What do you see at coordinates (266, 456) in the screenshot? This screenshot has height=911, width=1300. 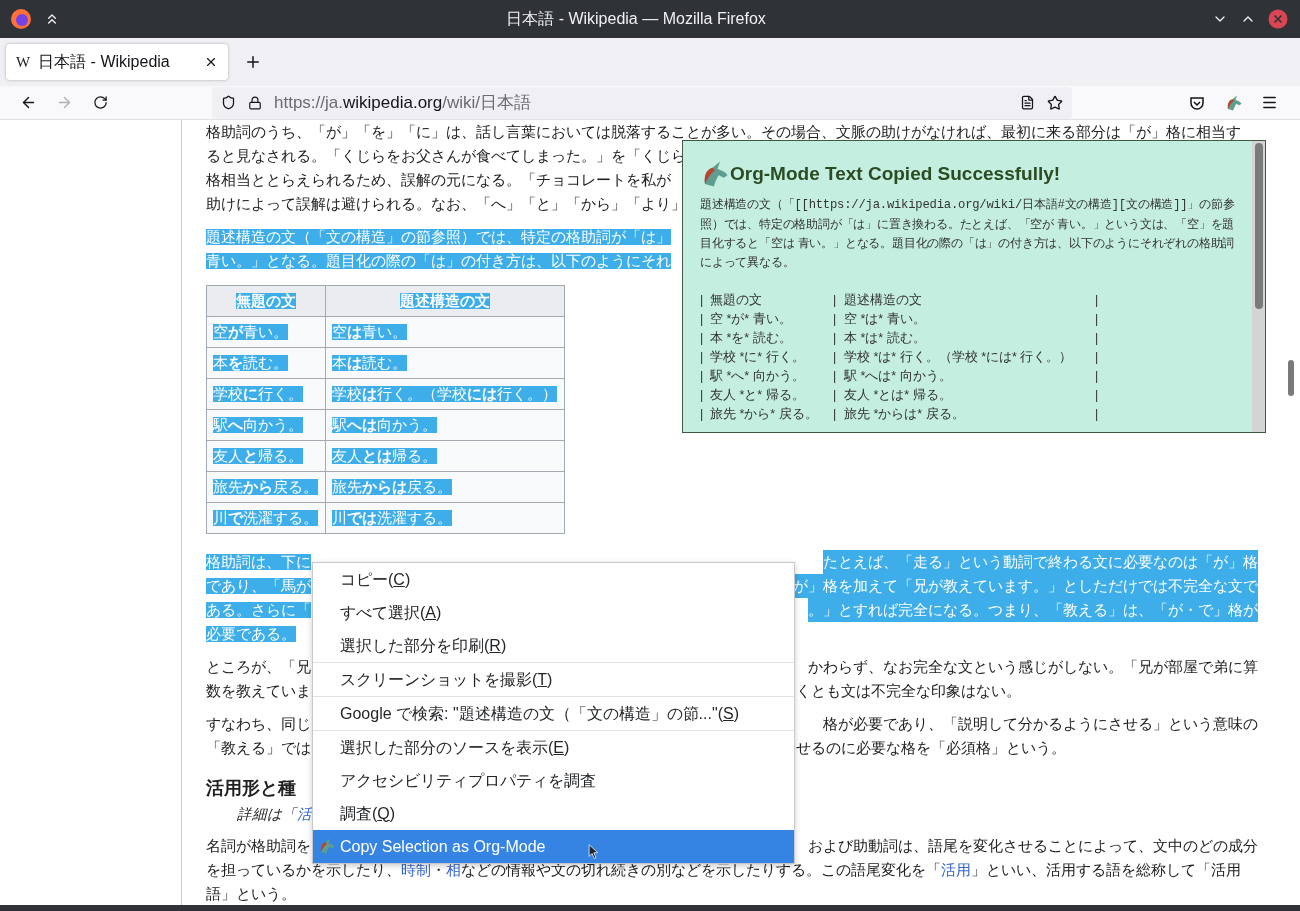 I see `table-cell: 友人と帰る。` at bounding box center [266, 456].